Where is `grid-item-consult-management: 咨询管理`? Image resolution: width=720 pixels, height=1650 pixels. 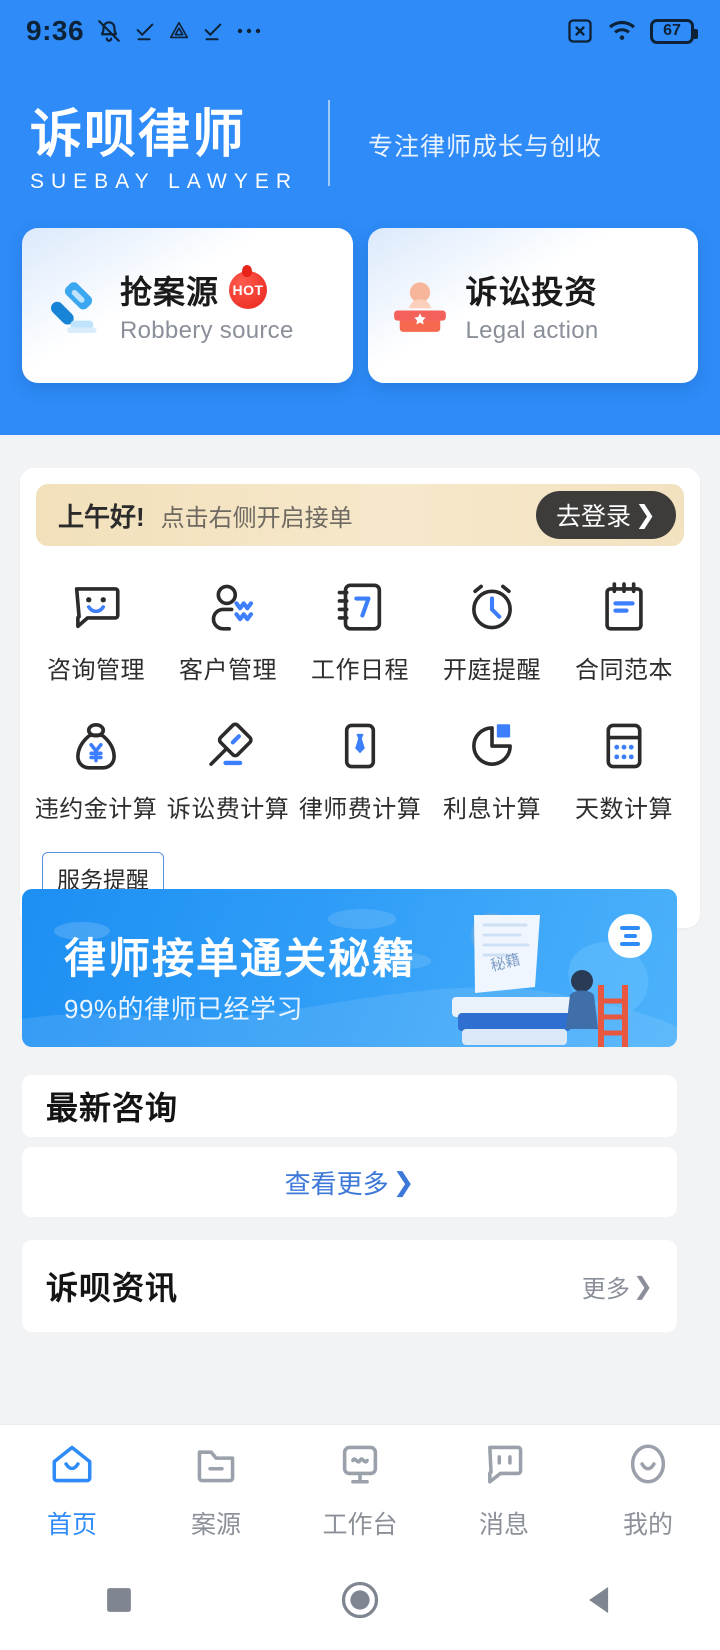
grid-item-consult-management: 咨询管理 is located at coordinates (96, 633).